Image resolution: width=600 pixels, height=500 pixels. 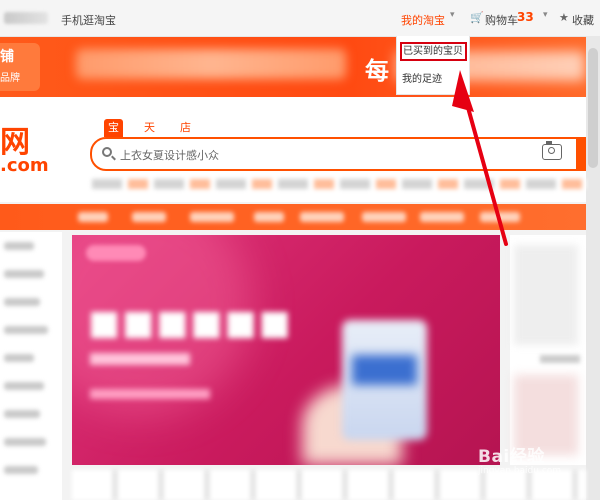 I want to click on search-icon, so click(x=107, y=152).